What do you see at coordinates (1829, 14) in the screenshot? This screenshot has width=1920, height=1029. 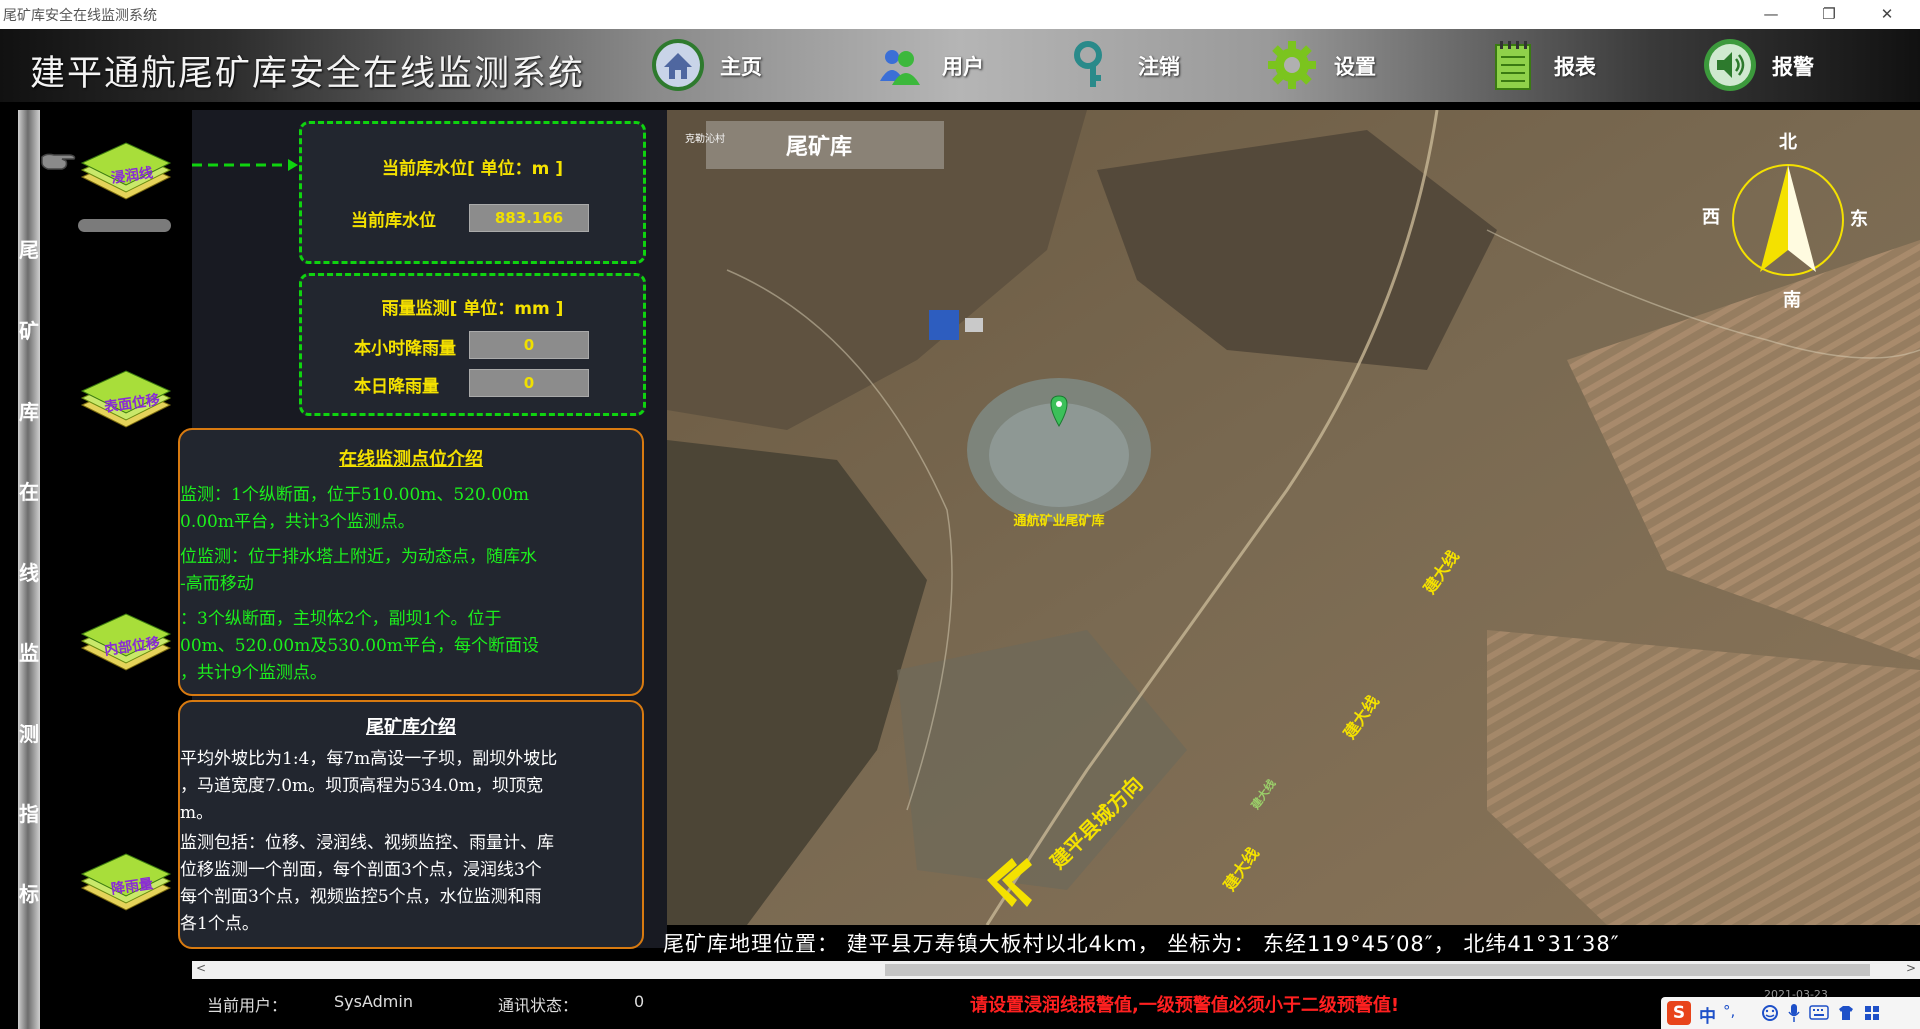 I see `restore-button: ❐` at bounding box center [1829, 14].